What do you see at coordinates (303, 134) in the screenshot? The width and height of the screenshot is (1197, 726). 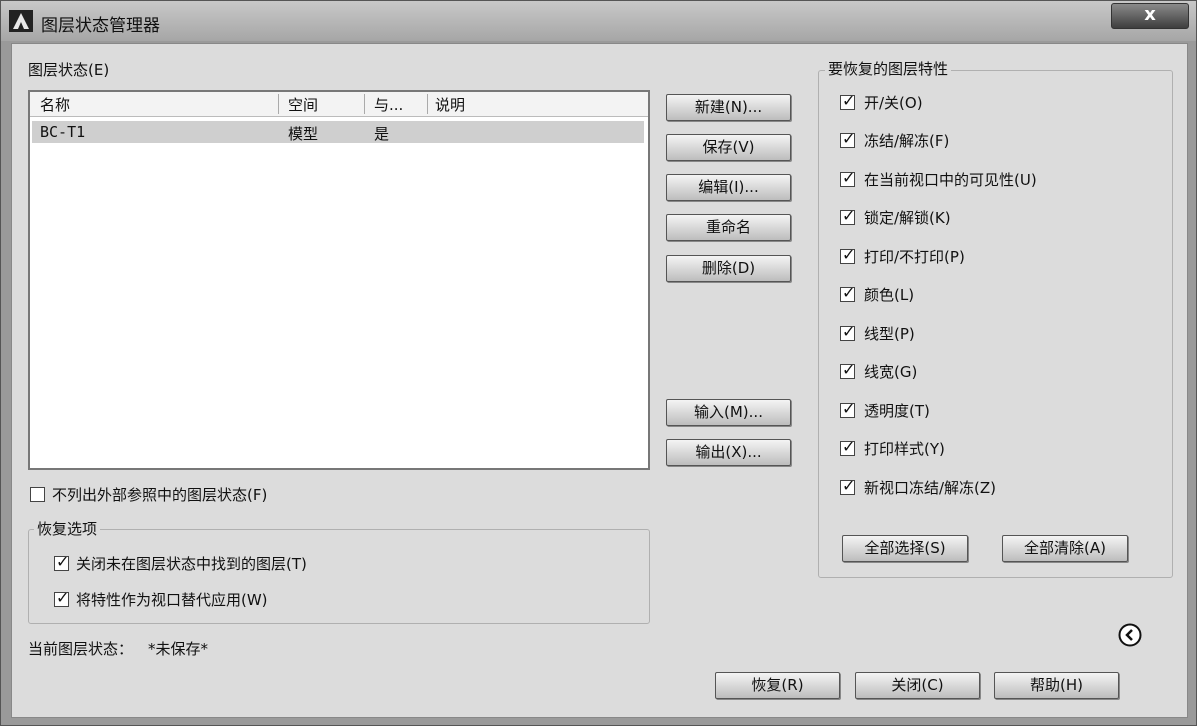 I see `cell-space: 模型` at bounding box center [303, 134].